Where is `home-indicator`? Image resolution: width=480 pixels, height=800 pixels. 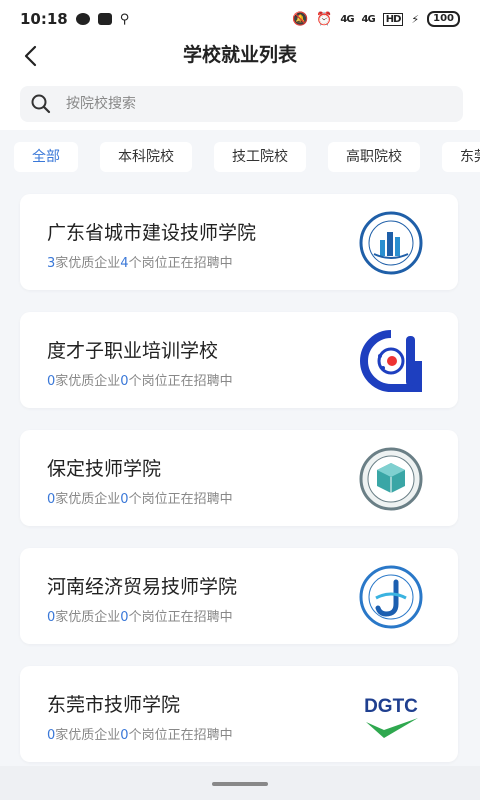 home-indicator is located at coordinates (240, 784).